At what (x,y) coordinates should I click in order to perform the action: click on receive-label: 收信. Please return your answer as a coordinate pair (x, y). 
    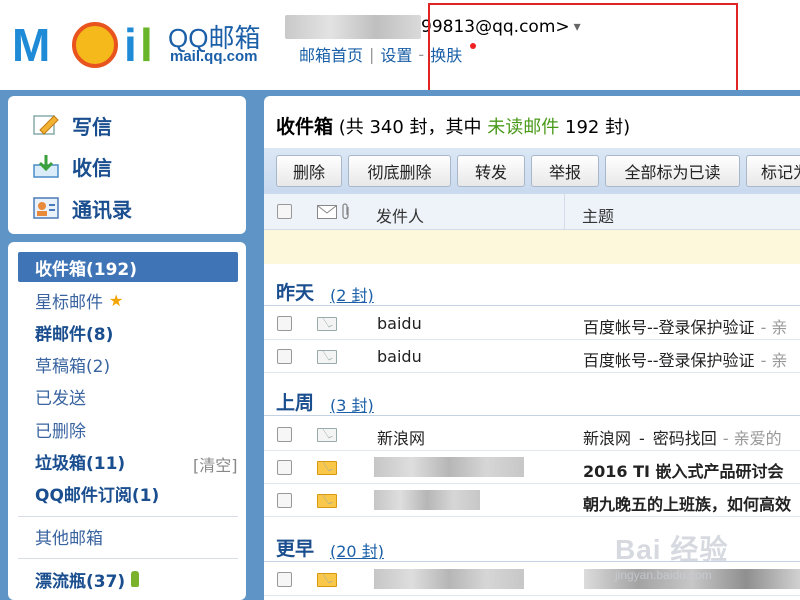
    Looking at the image, I should click on (92, 167).